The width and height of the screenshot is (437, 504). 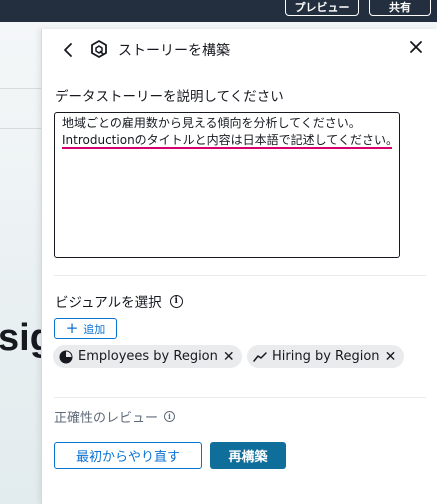 What do you see at coordinates (211, 123) in the screenshot?
I see `prompt-line-1: 地域ごとの雇用数から見える傾向を分析してください。` at bounding box center [211, 123].